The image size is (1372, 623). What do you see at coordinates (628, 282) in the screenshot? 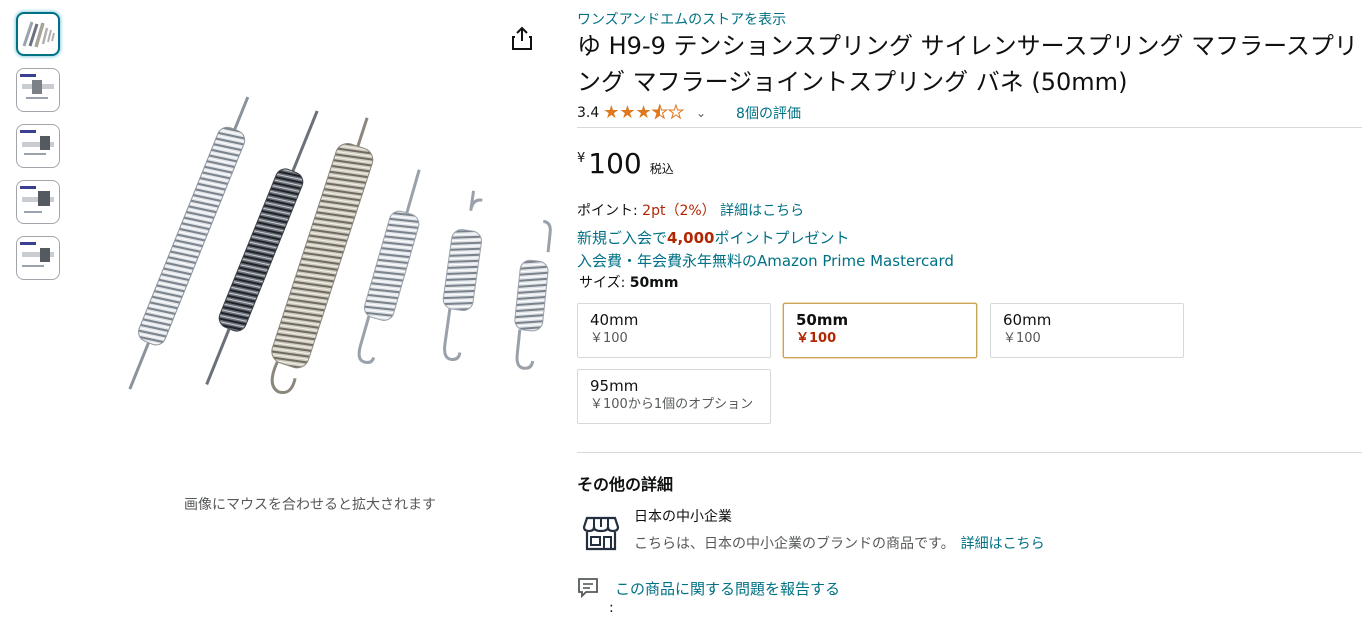
I see `size-selection-label: サイズ: 50mm` at bounding box center [628, 282].